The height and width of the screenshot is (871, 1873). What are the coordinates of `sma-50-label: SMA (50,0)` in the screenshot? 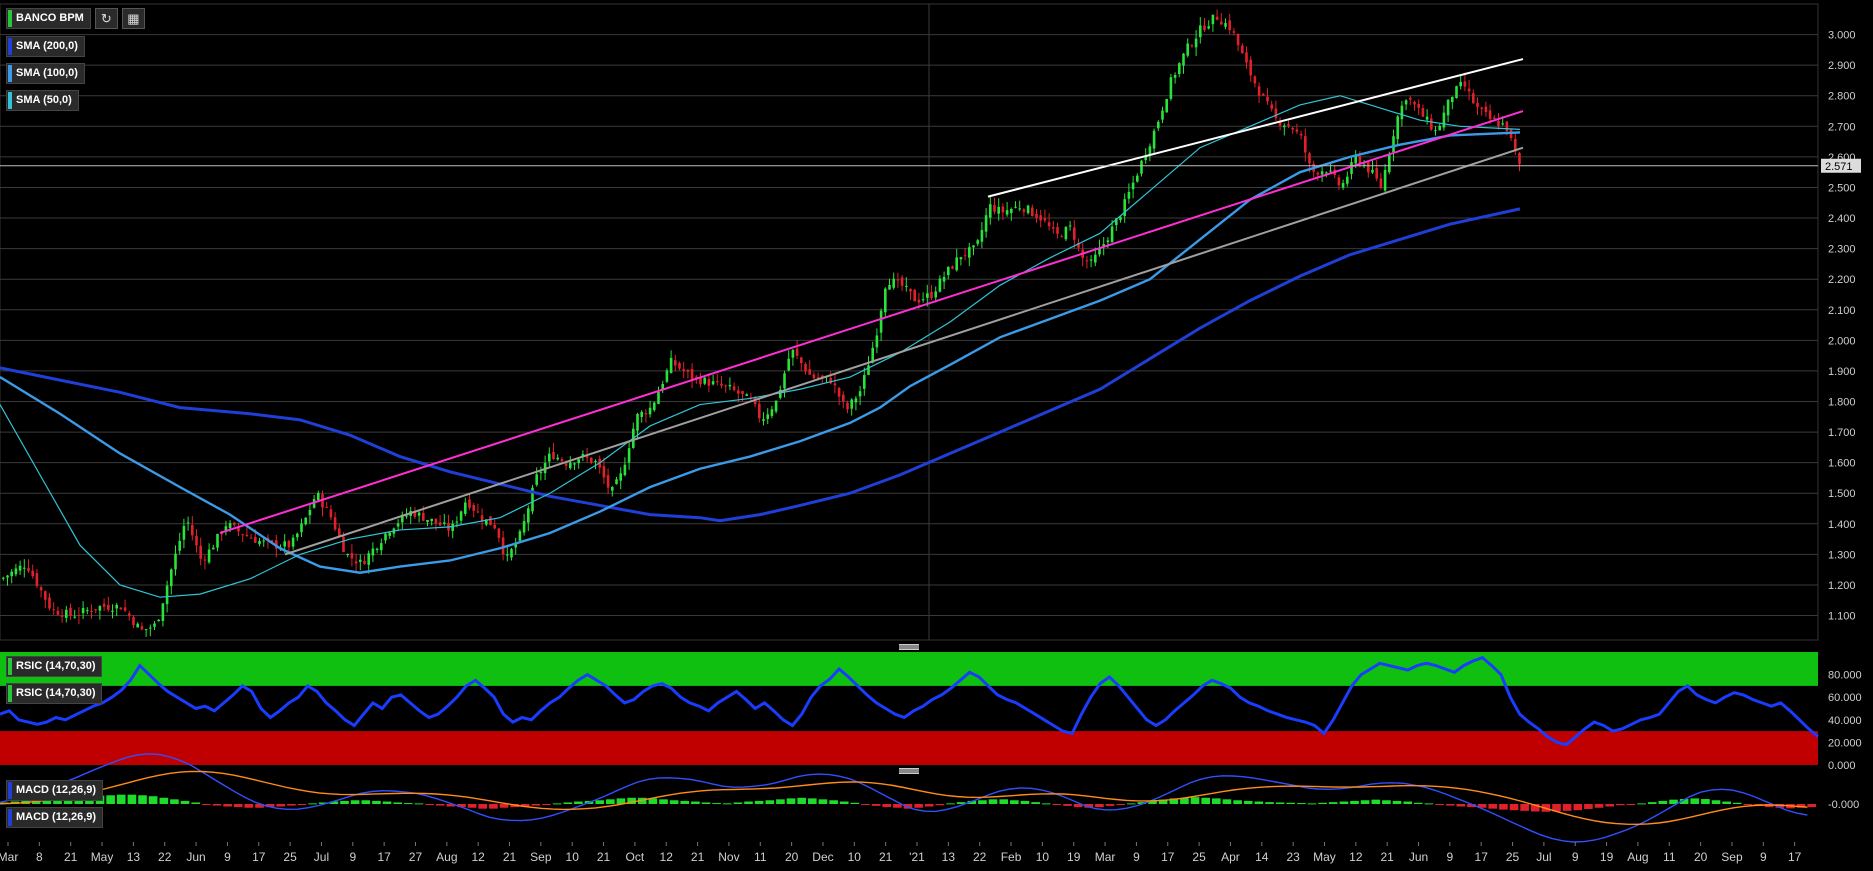 It's located at (42, 100).